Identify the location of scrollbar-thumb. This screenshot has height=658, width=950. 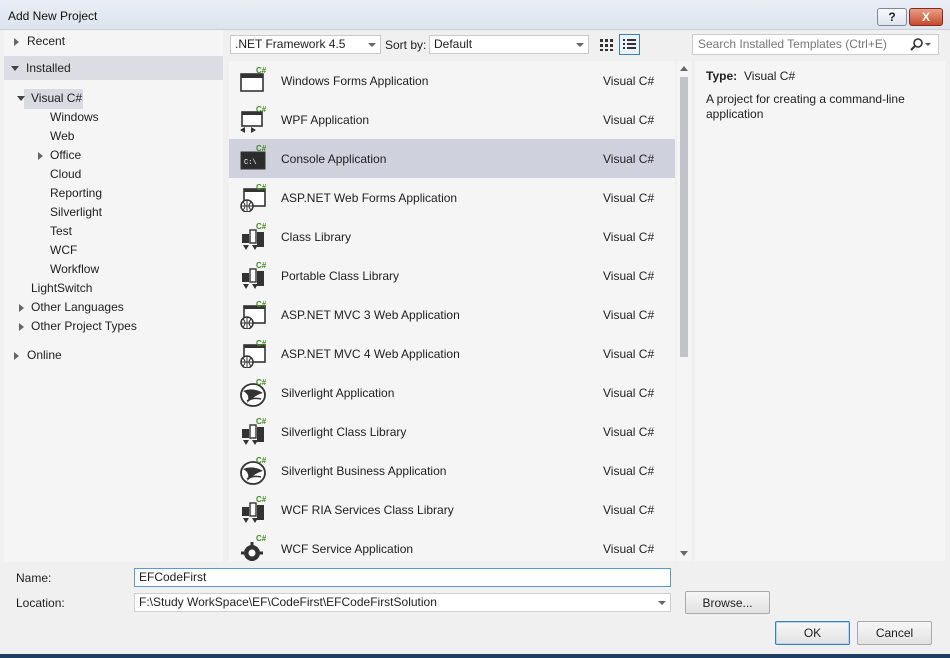
(684, 217).